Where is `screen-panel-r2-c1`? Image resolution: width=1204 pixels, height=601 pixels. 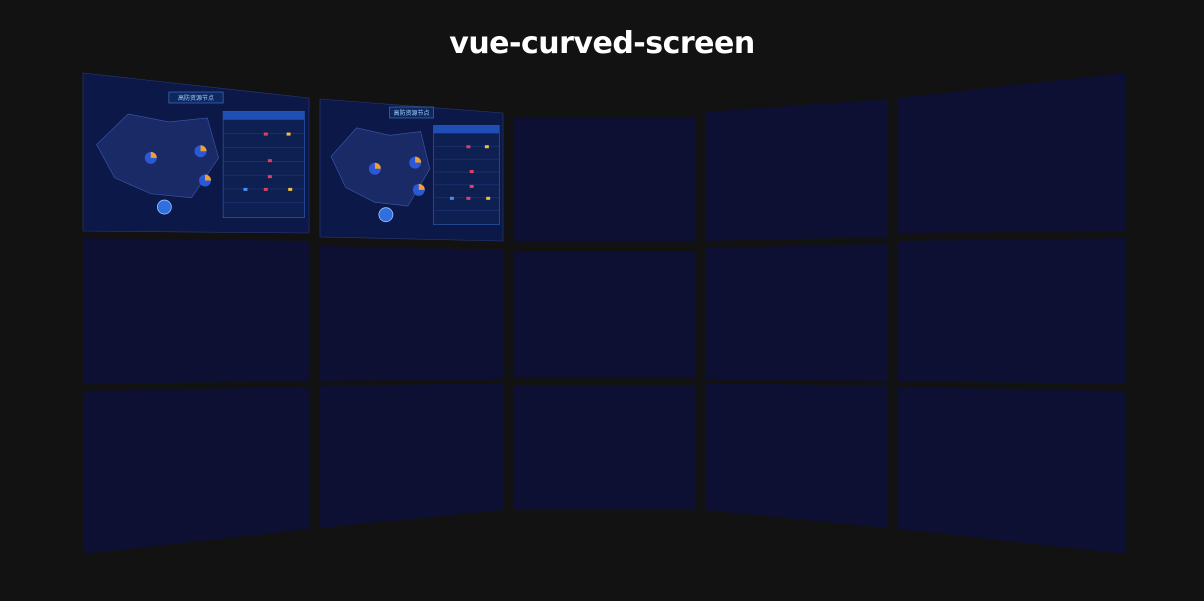
screen-panel-r2-c1 is located at coordinates (196, 311).